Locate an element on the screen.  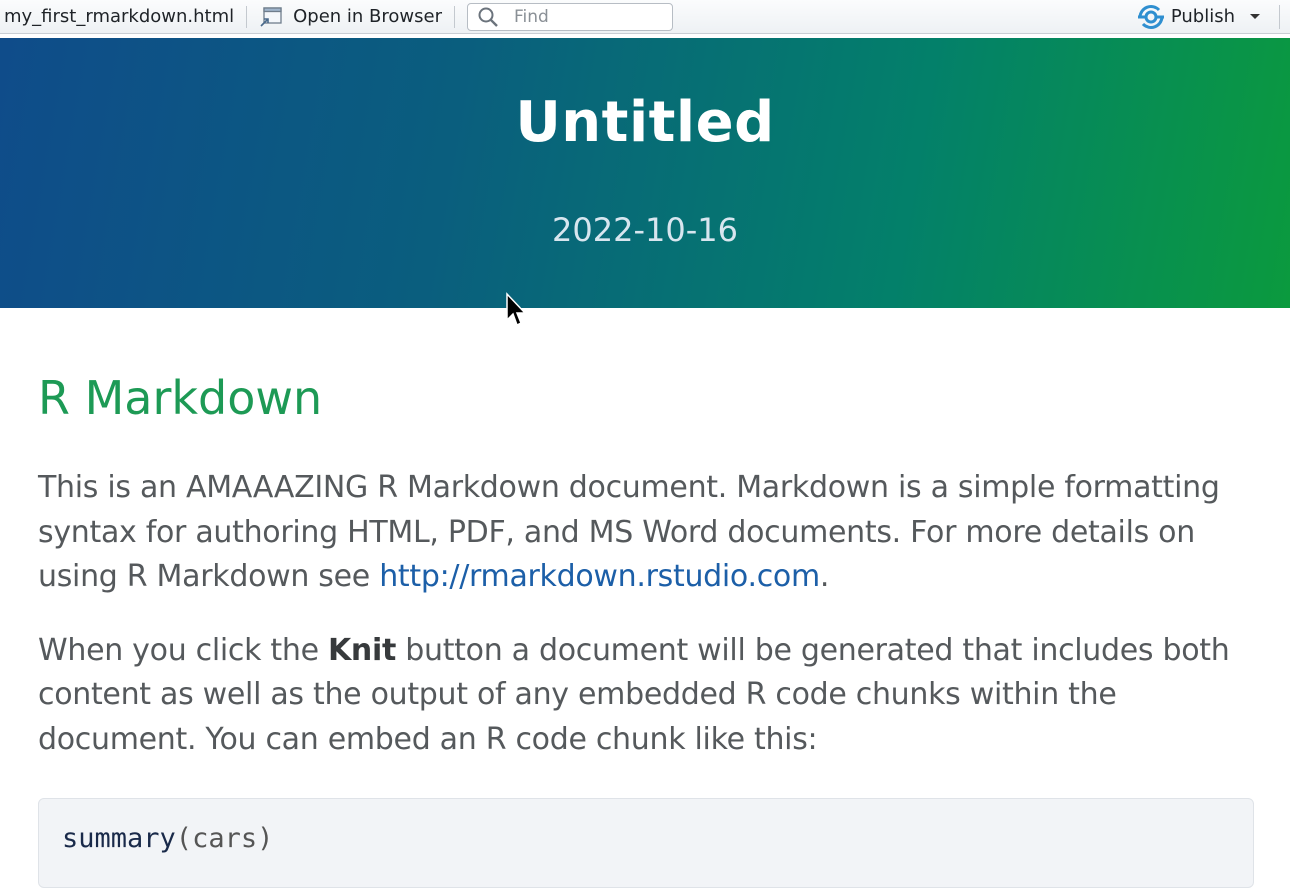
knit-bold: Knit is located at coordinates (362, 650).